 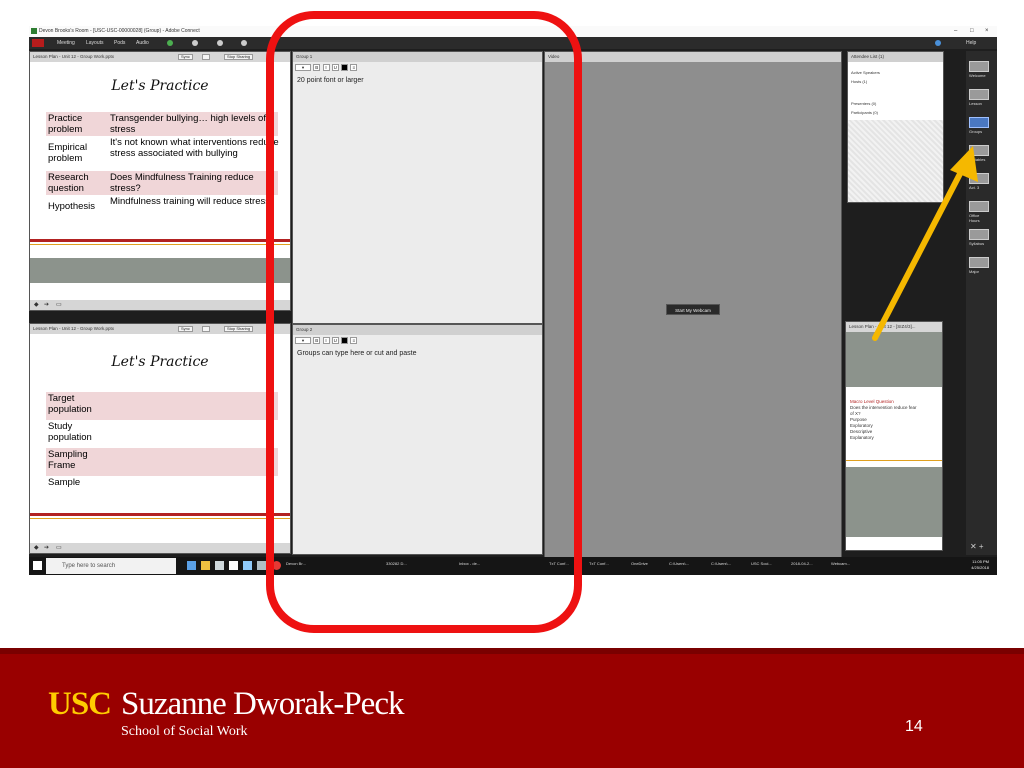 What do you see at coordinates (639, 563) in the screenshot?
I see `taskbar-app-label: OneDrive` at bounding box center [639, 563].